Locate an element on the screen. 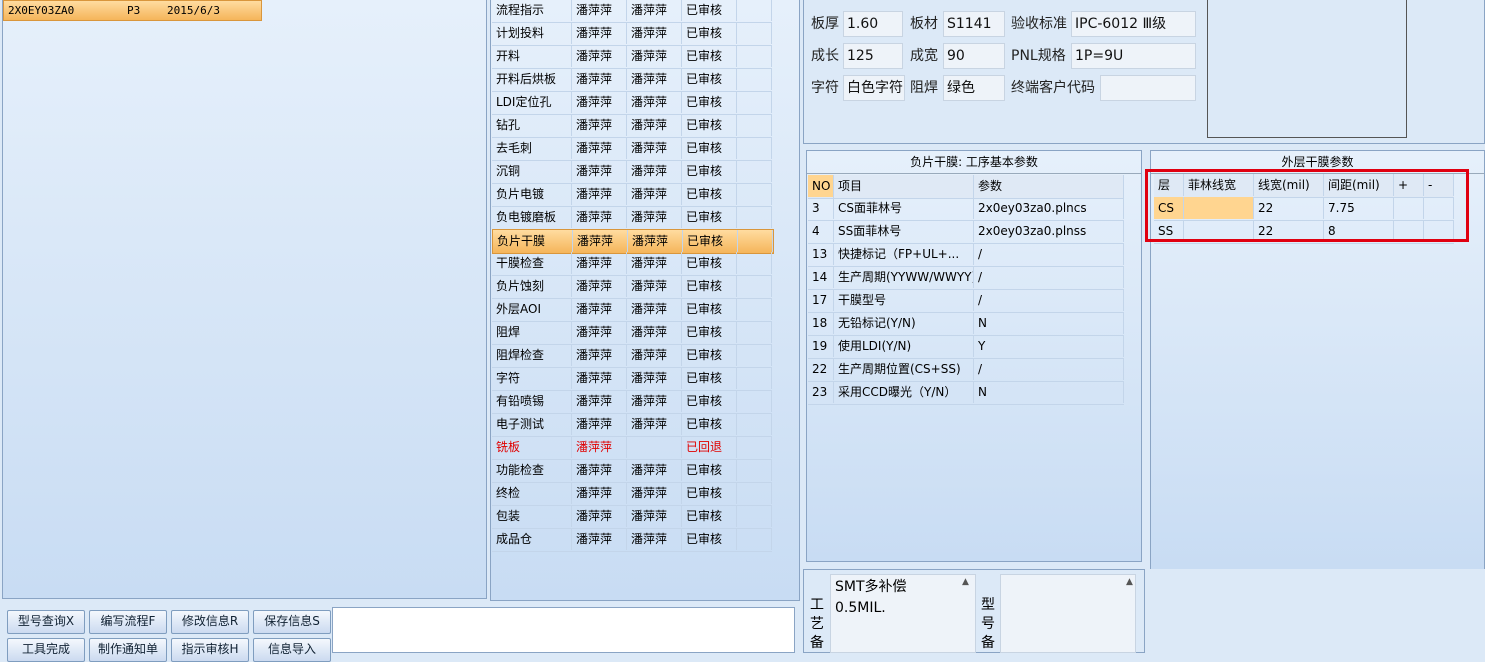  process-row: 负片干膜 潘萍萍 潘萍萍 已审核 is located at coordinates (633, 241).